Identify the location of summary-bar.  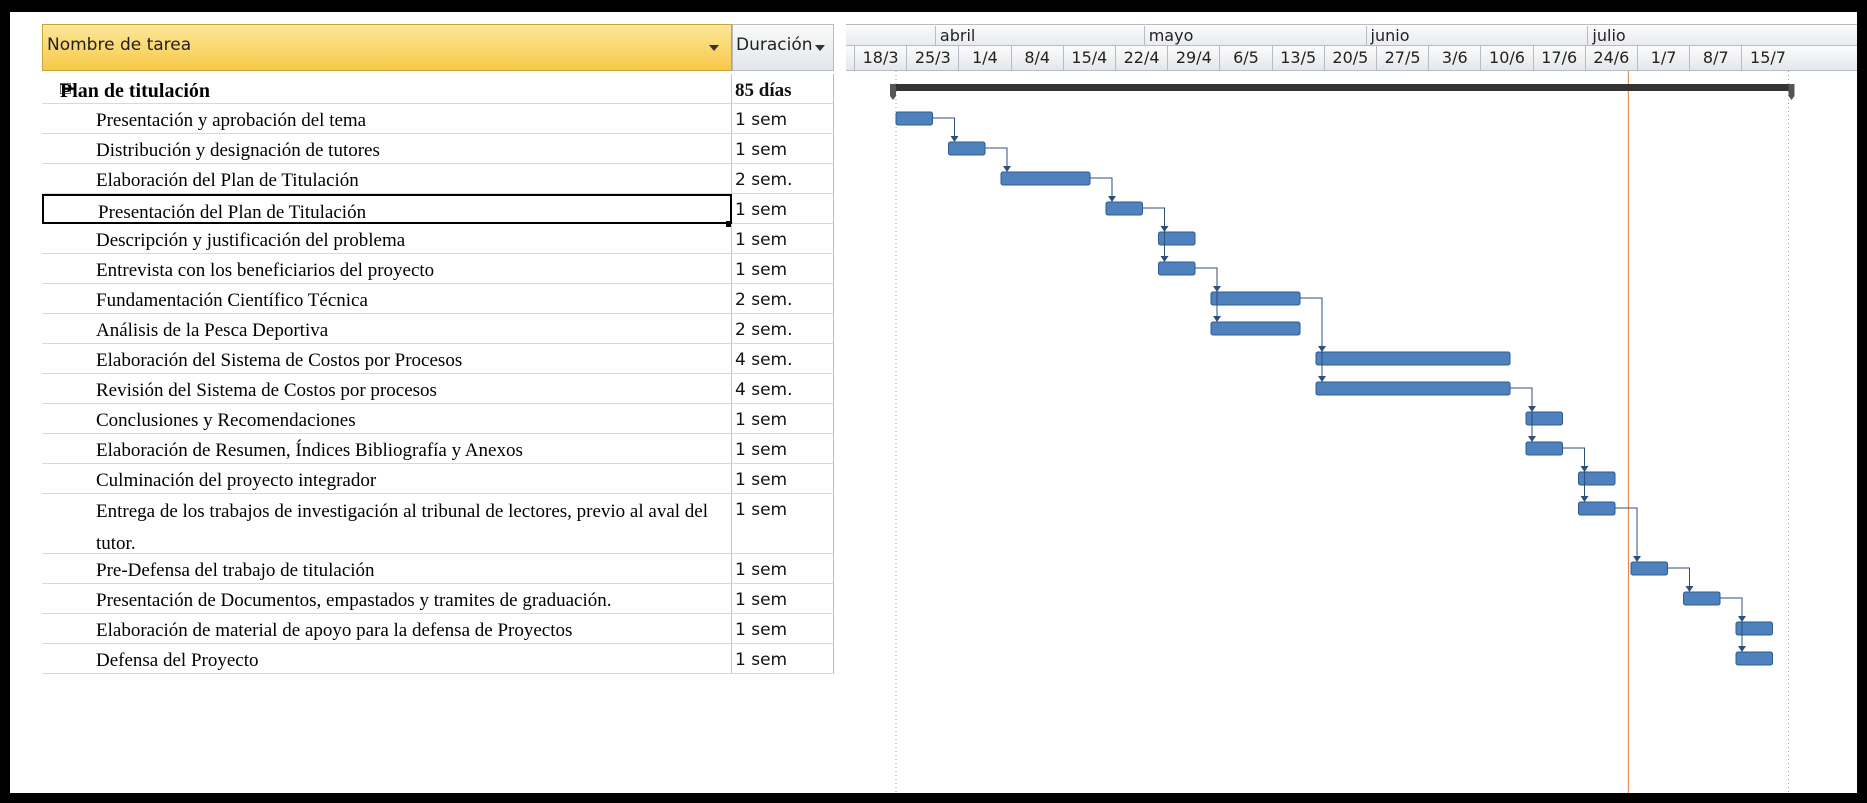
(1342, 87).